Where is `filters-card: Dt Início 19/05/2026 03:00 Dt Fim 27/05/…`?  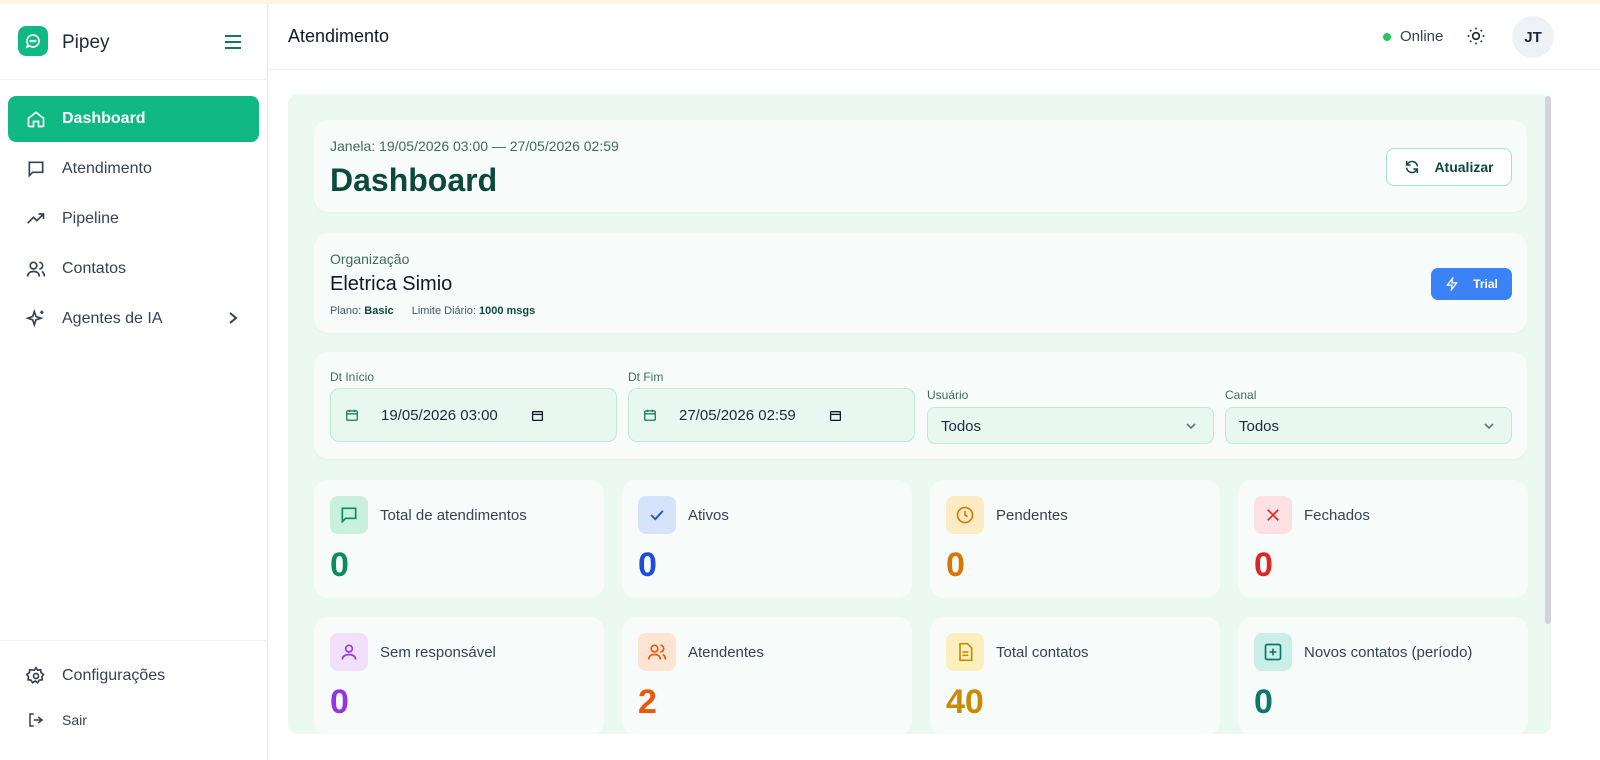
filters-card: Dt Início 19/05/2026 03:00 Dt Fim 27/05/… is located at coordinates (920, 405).